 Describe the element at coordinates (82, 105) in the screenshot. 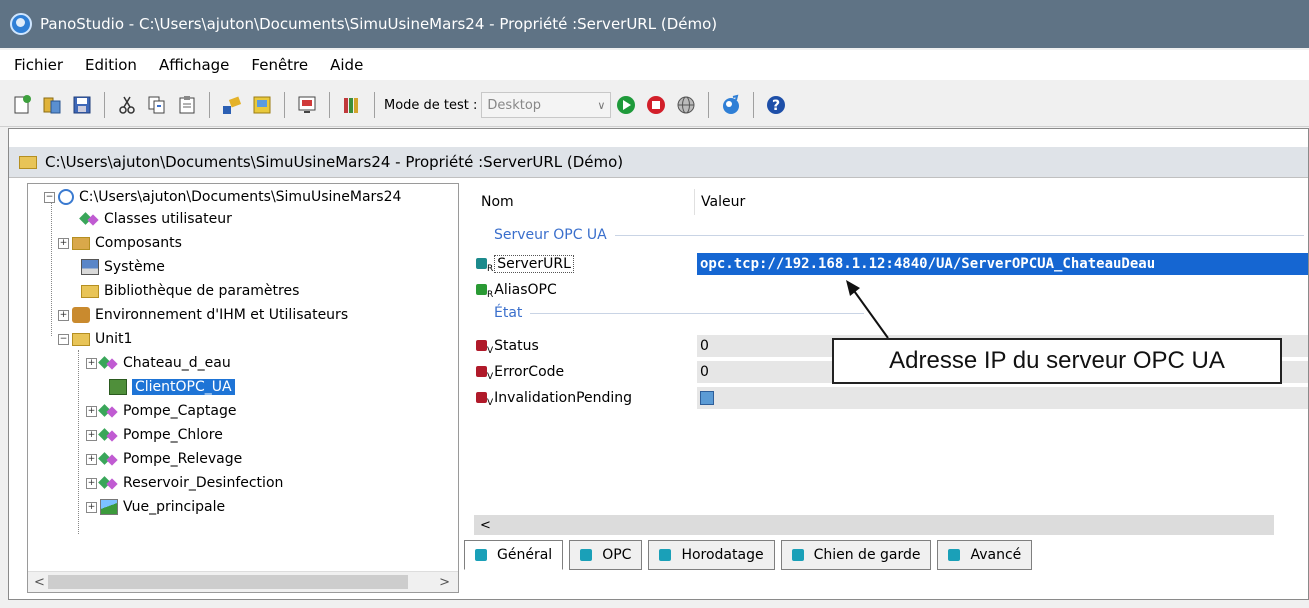

I see `save-icon` at that location.